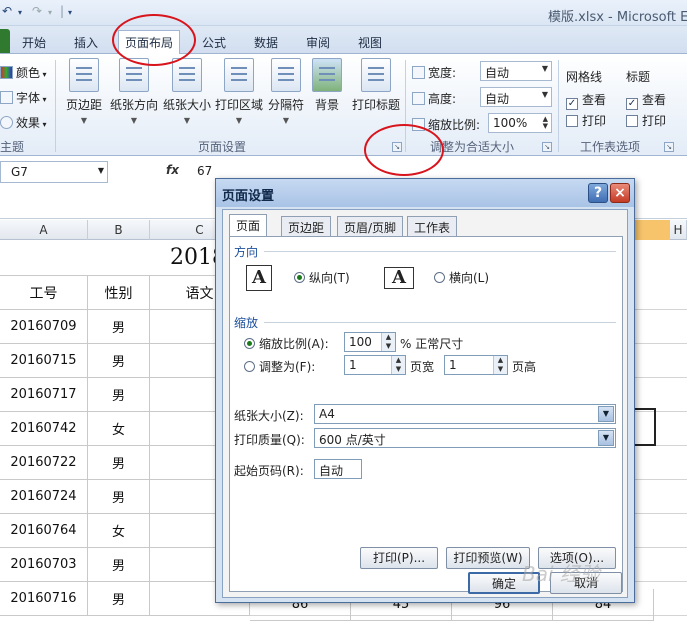 This screenshot has width=687, height=621. I want to click on tab-margins: 页边距, so click(306, 226).